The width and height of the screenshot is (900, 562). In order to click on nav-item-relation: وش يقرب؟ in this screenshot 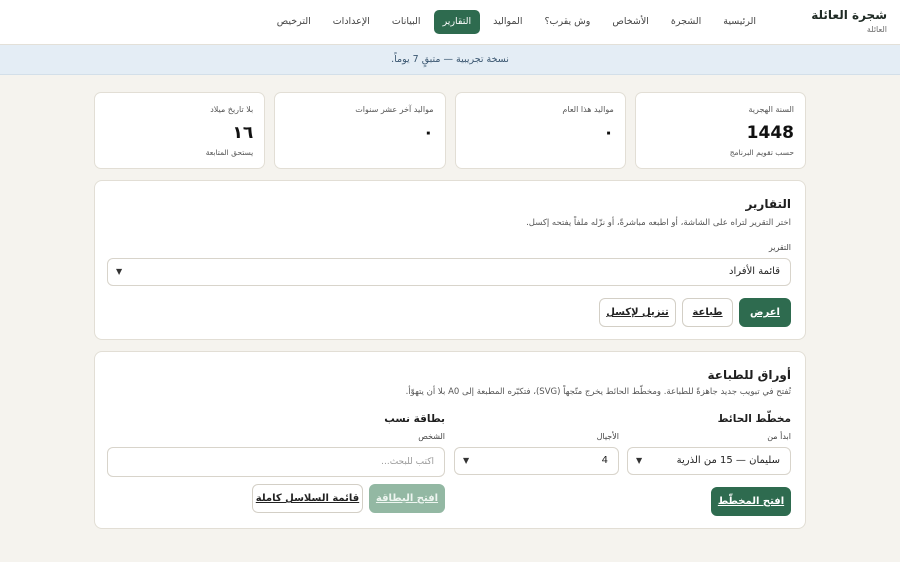, I will do `click(567, 22)`.